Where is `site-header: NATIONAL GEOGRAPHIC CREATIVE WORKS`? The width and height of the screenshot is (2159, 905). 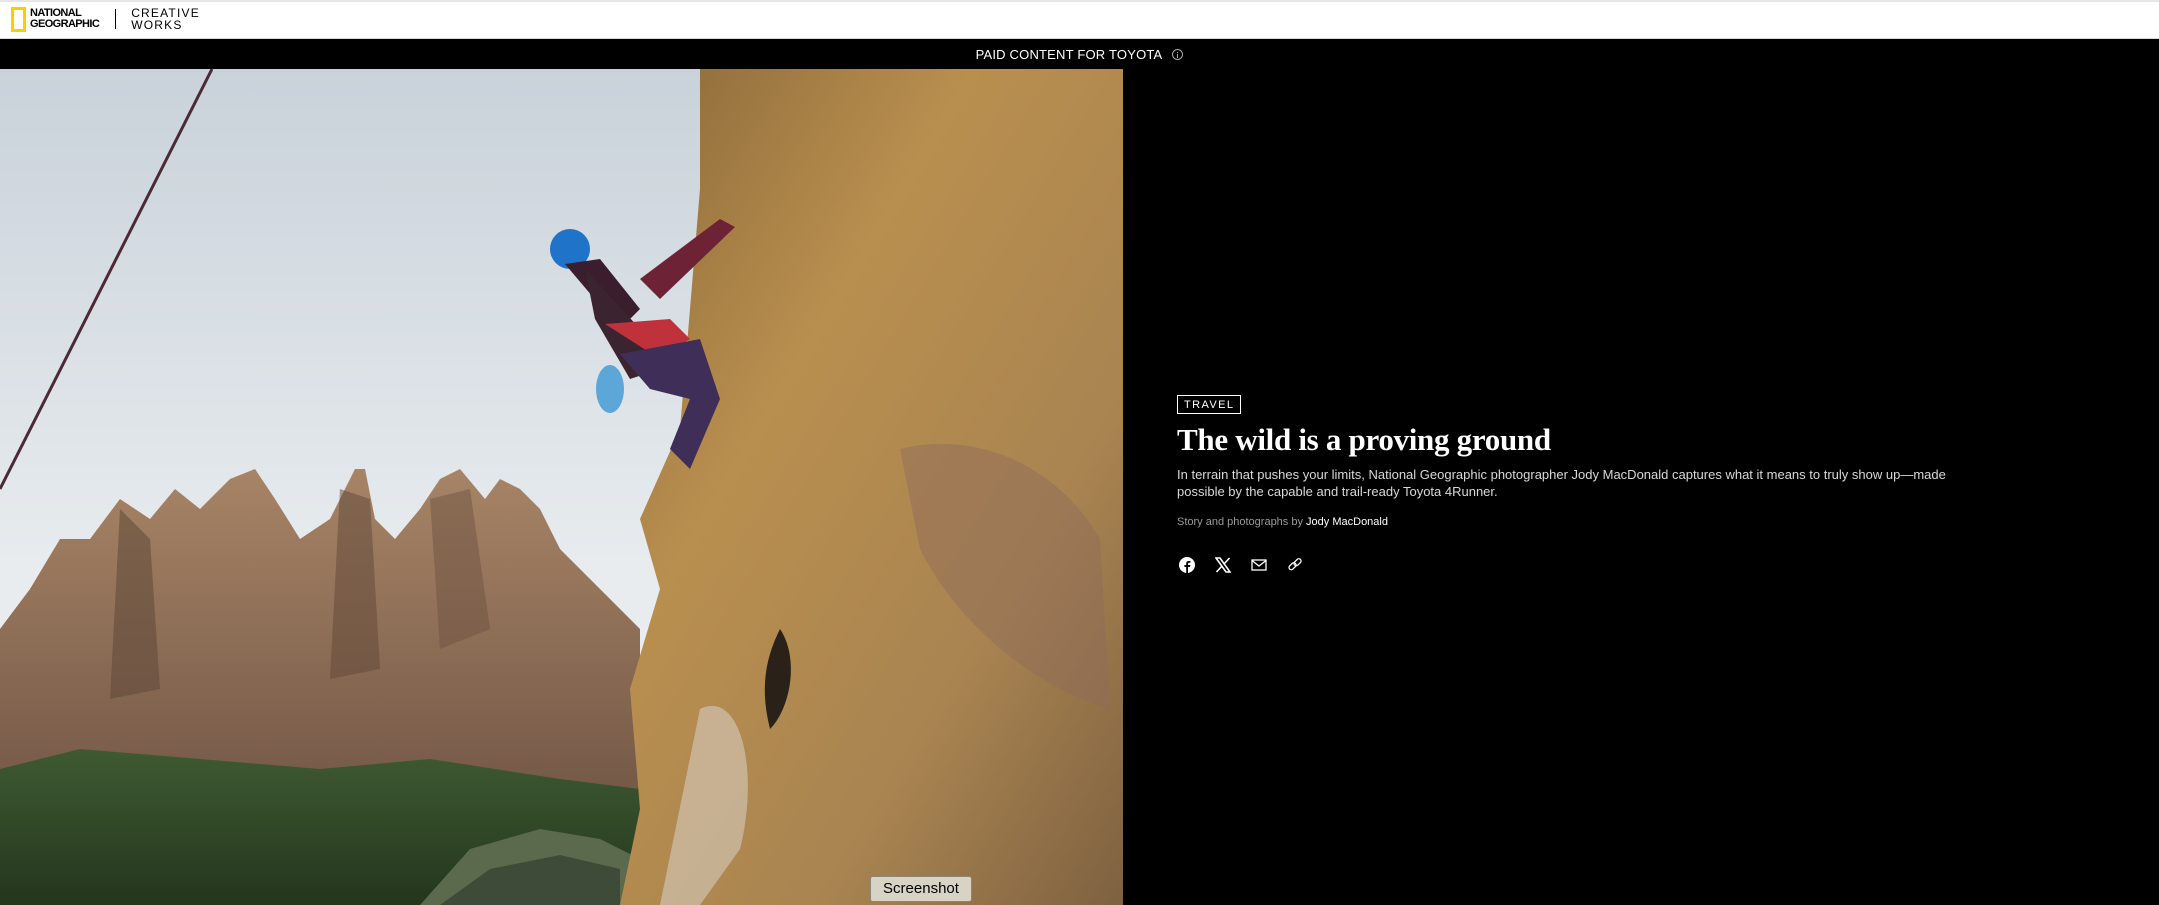 site-header: NATIONAL GEOGRAPHIC CREATIVE WORKS is located at coordinates (1079, 19).